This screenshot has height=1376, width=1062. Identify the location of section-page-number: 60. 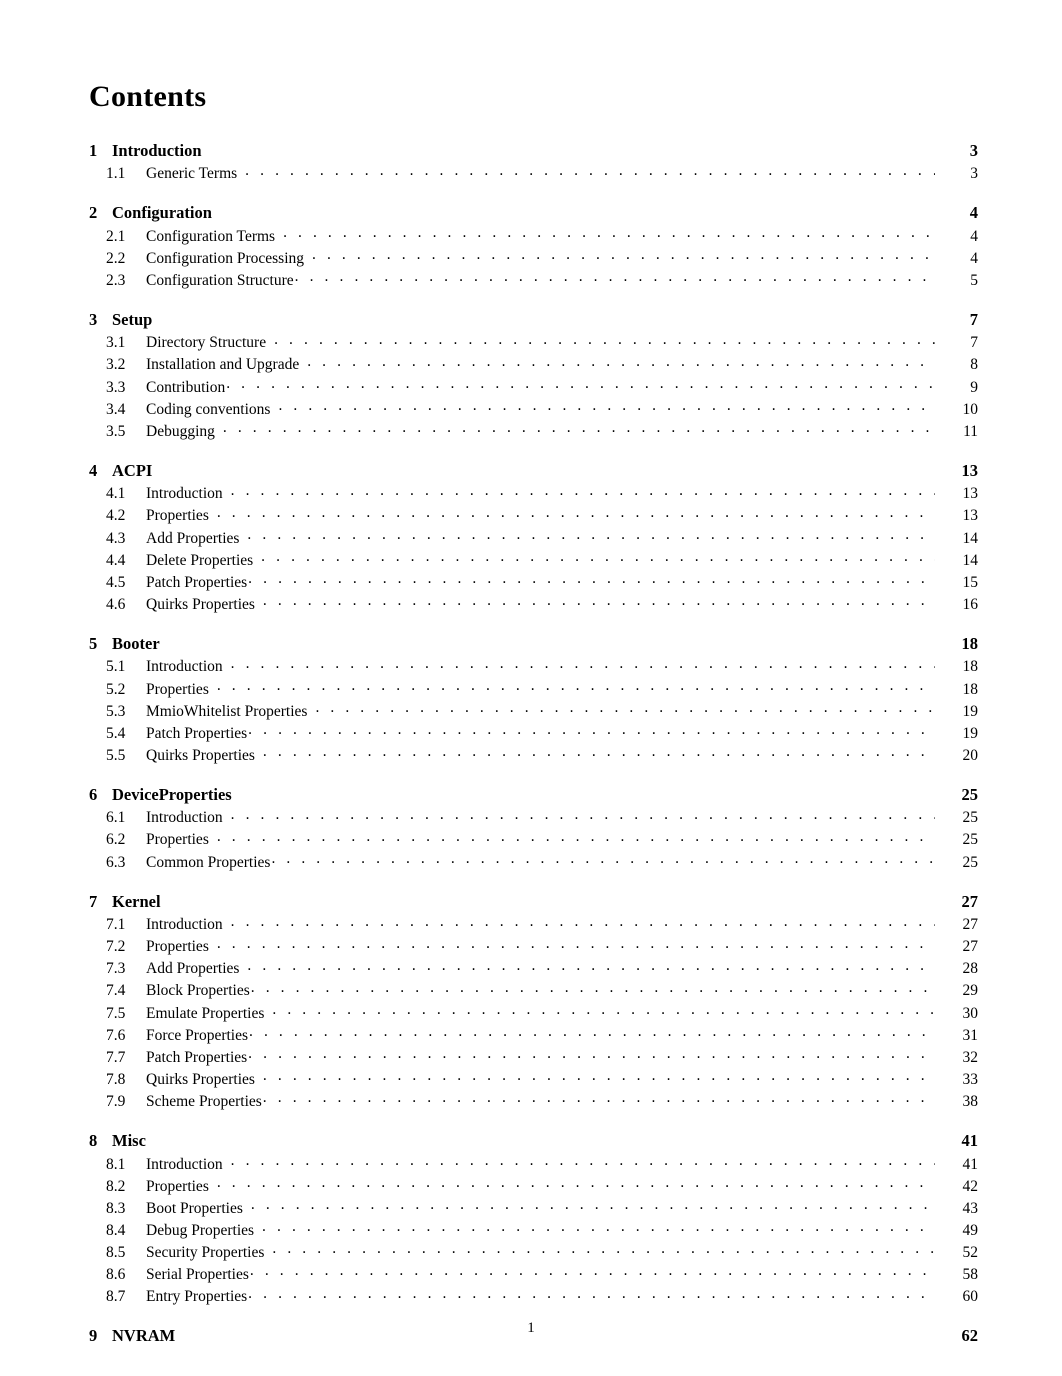
(970, 1297).